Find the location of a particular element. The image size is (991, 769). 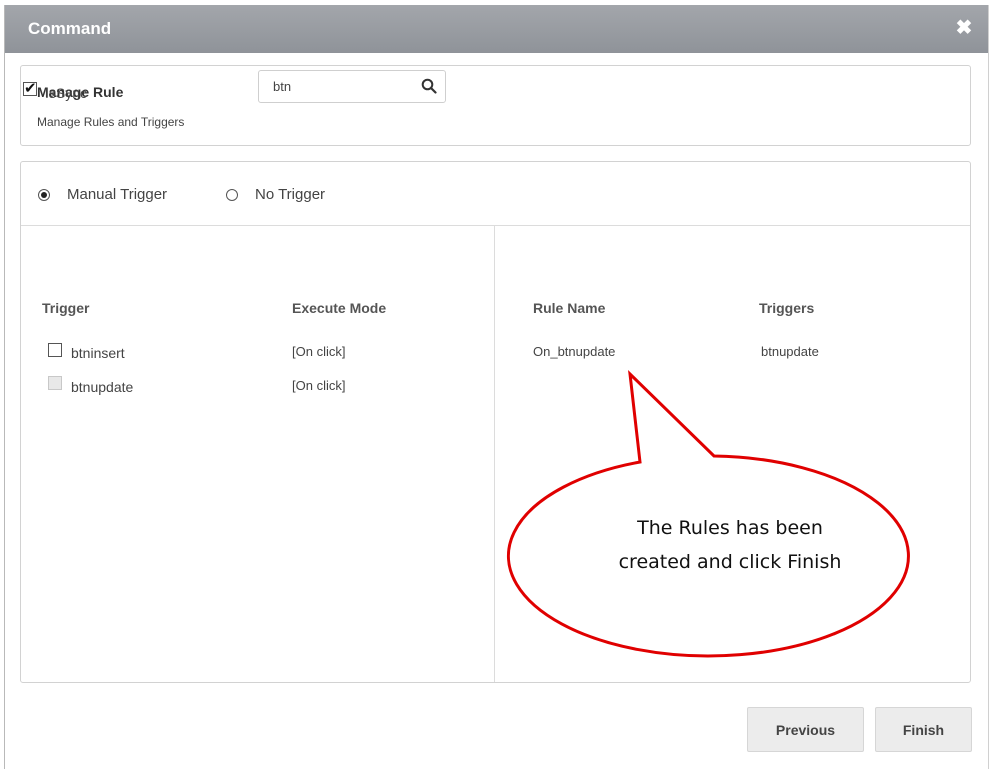

search-input is located at coordinates (343, 86).